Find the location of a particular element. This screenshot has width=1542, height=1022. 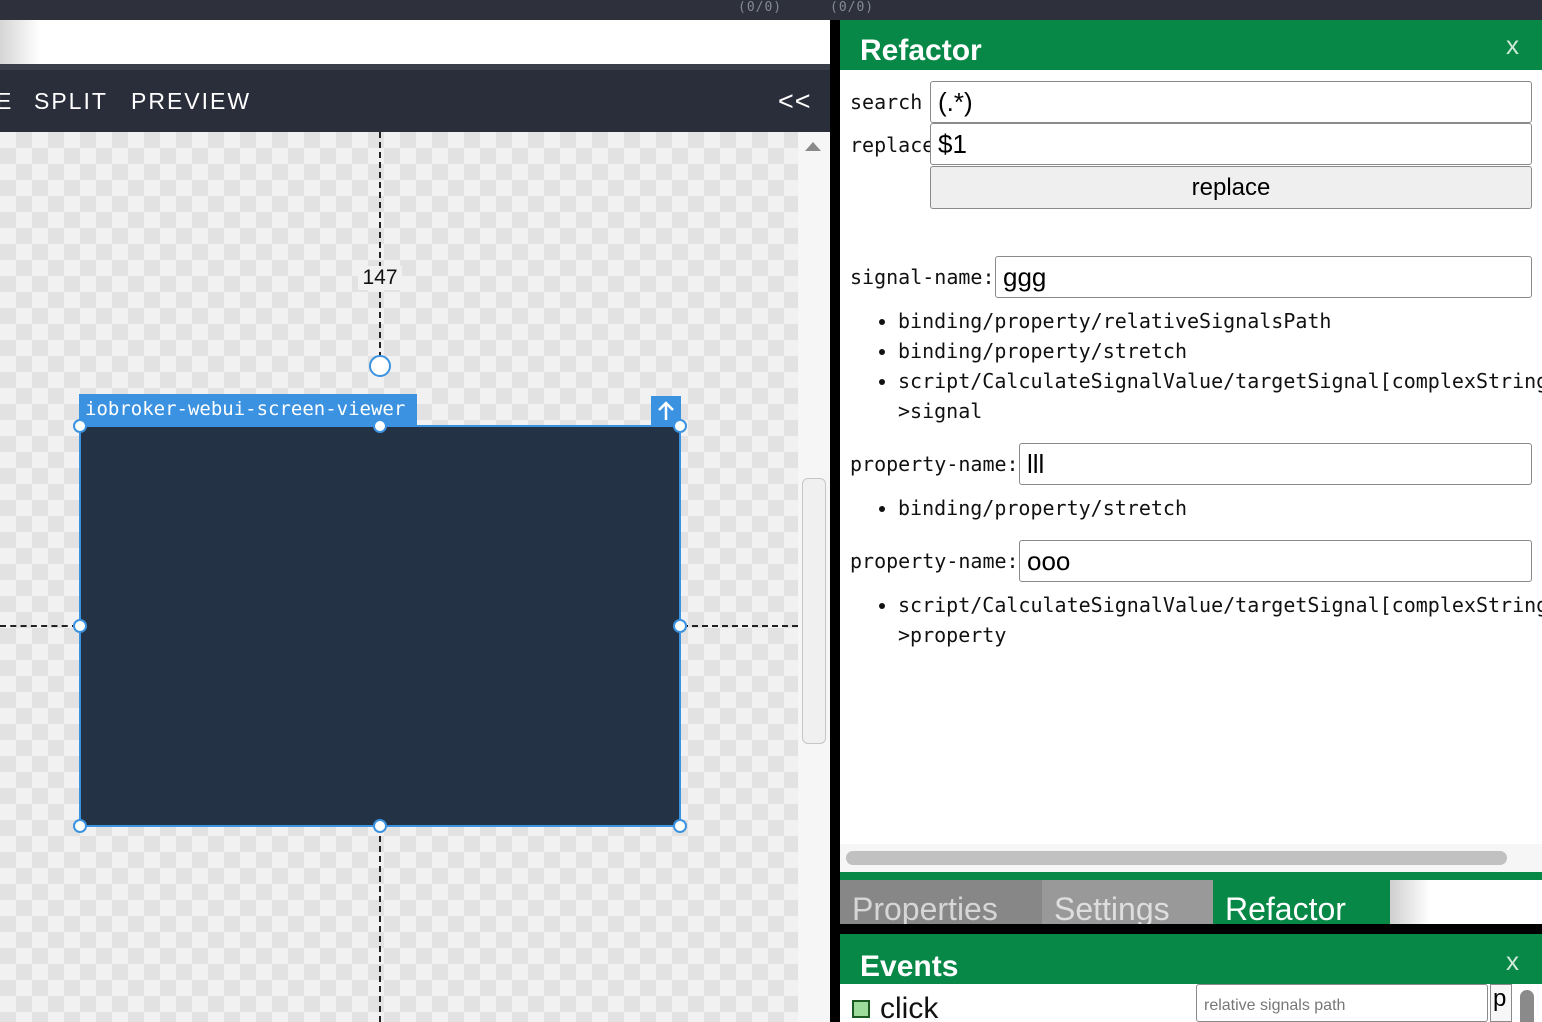

rotate-handle is located at coordinates (380, 366).